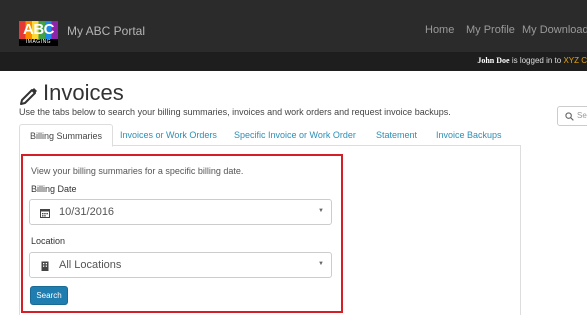 The width and height of the screenshot is (587, 315). I want to click on building-icon, so click(45, 266).